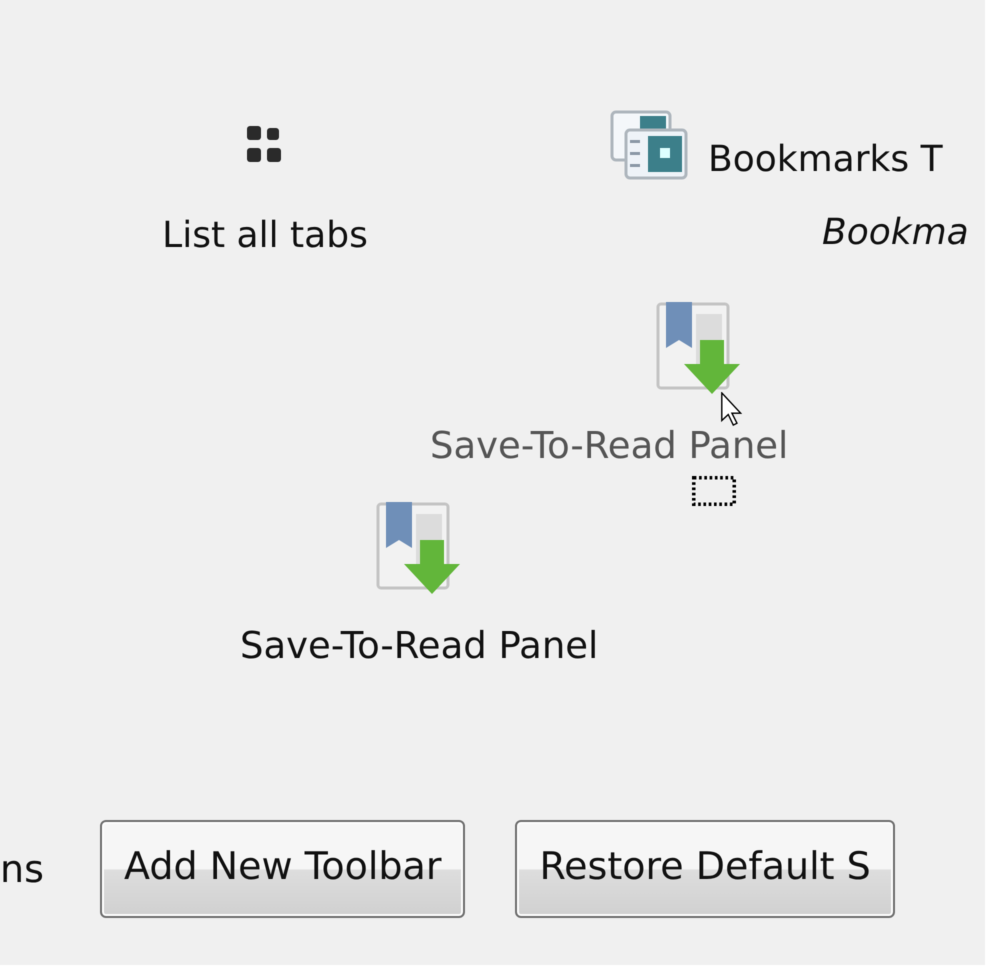  Describe the element at coordinates (265, 145) in the screenshot. I see `list-tabs-icon` at that location.